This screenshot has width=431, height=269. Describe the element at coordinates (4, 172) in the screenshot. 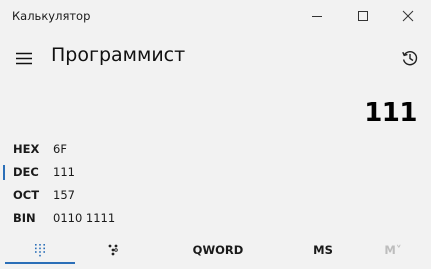

I see `selection-indicator` at that location.